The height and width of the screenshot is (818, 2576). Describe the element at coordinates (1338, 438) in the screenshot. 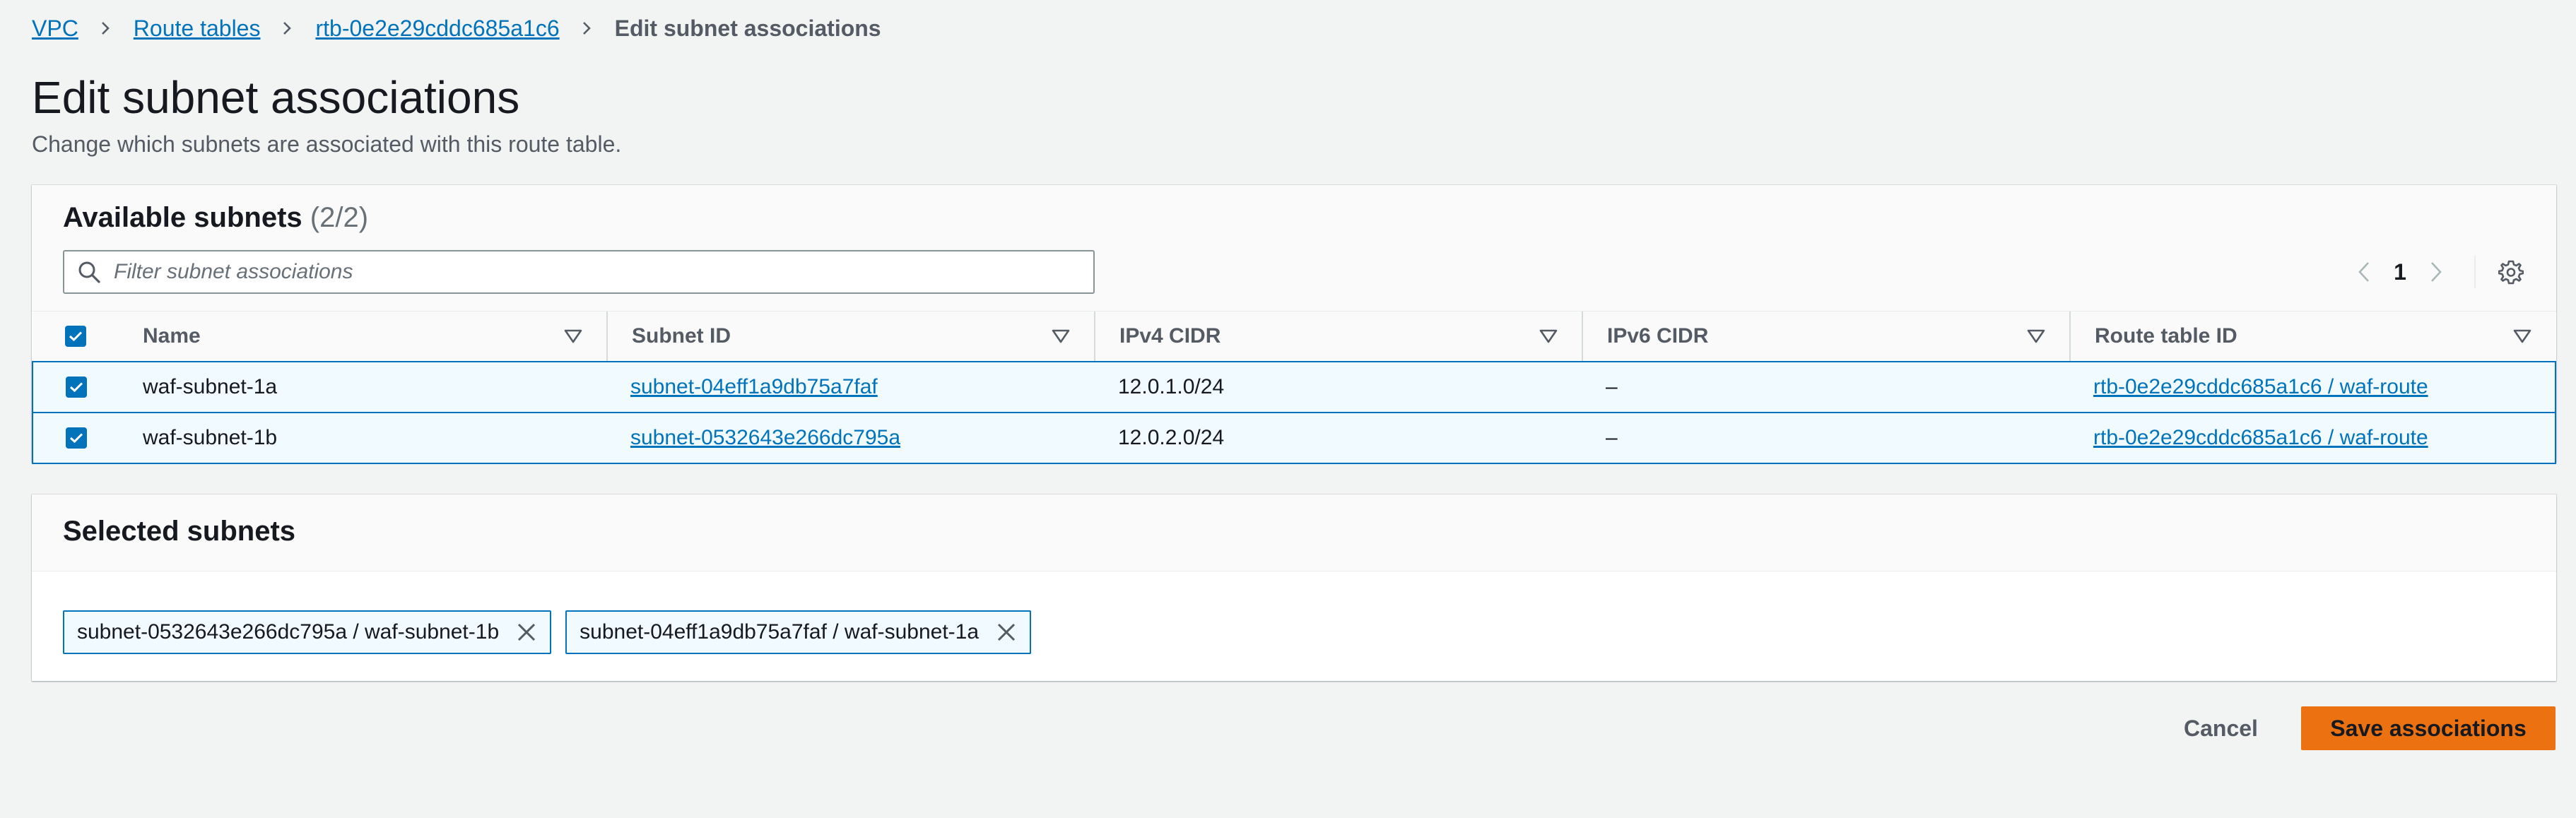

I see `cell-ipv4-cidr: 12.0.2.0/24` at that location.